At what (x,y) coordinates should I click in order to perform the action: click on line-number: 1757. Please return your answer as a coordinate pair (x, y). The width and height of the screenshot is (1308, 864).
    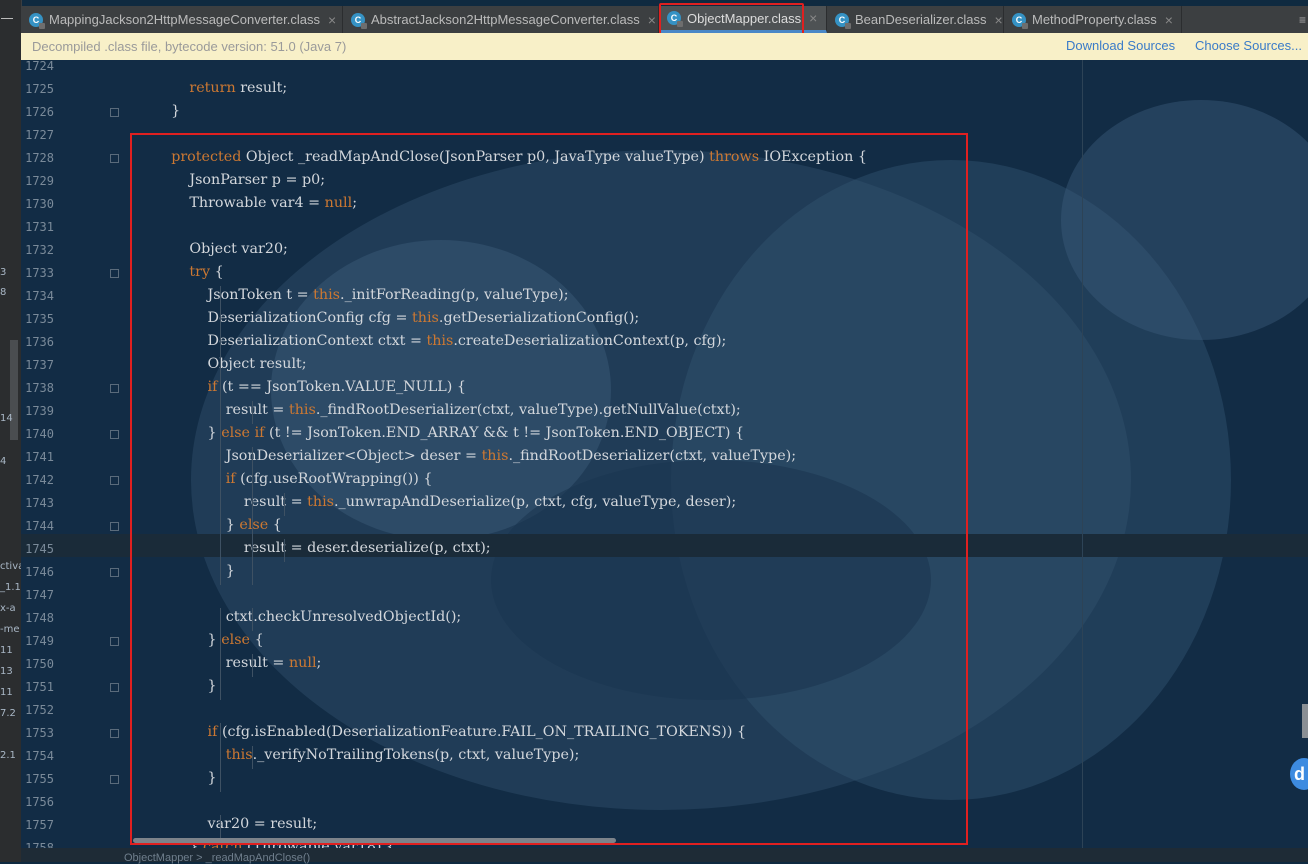
    Looking at the image, I should click on (37, 825).